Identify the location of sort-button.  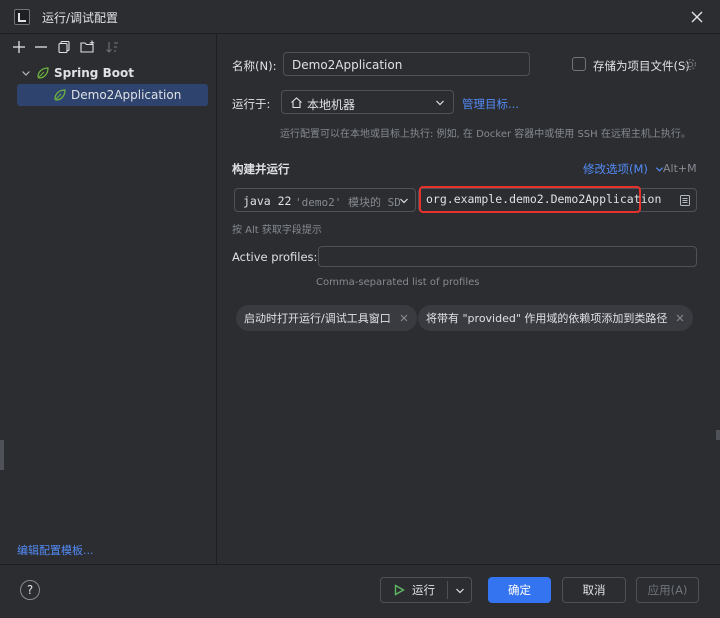
(112, 47).